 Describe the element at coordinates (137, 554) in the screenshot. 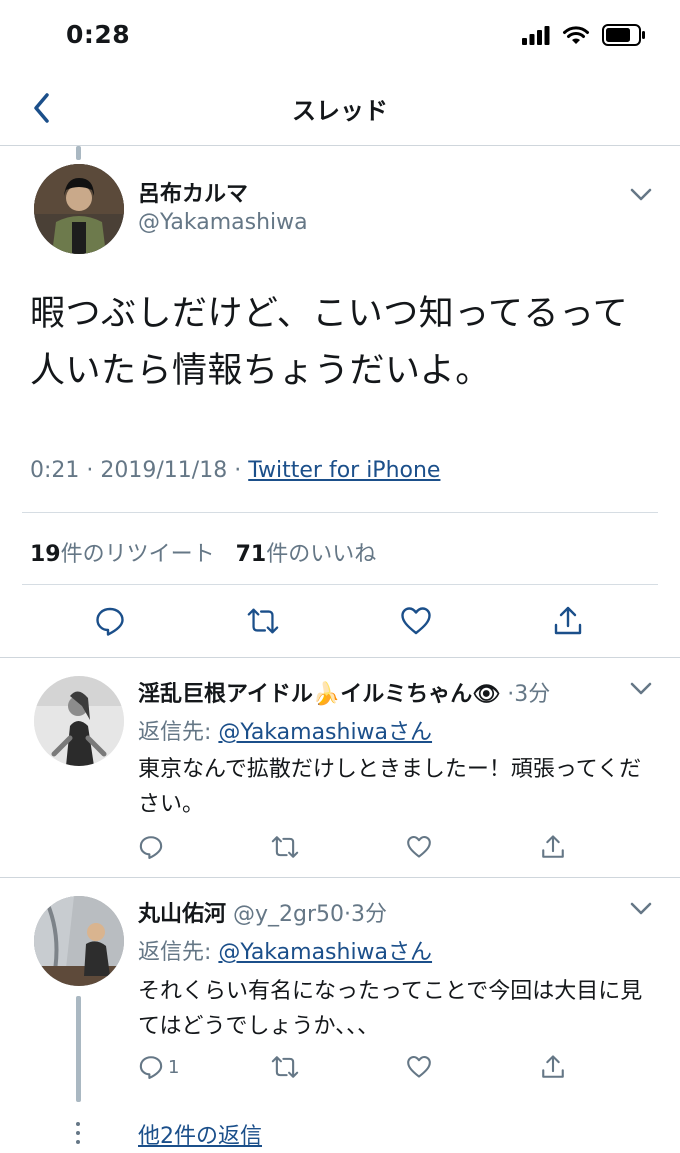

I see `retweet-label: 件のリツイート` at that location.